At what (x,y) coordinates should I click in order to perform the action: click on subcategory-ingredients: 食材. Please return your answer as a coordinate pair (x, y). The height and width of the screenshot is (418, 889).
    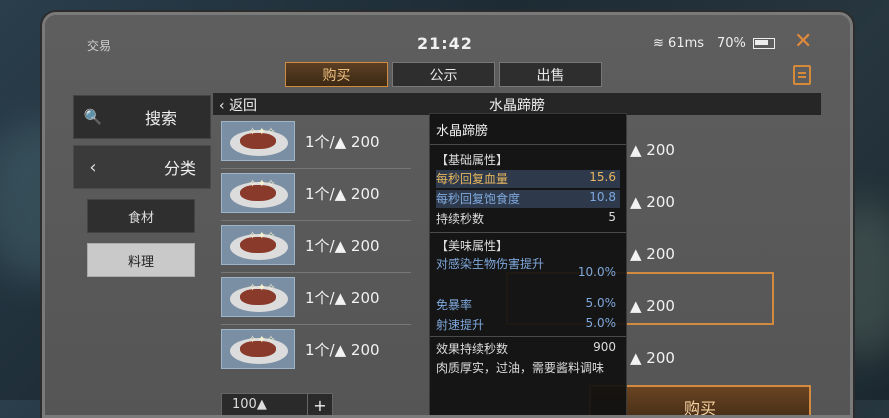
    Looking at the image, I should click on (141, 216).